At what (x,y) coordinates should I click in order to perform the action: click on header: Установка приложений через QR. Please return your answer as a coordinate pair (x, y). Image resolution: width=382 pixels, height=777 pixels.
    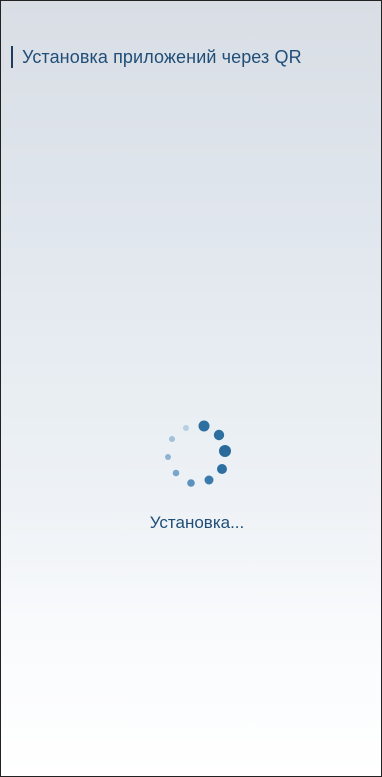
    Looking at the image, I should click on (156, 57).